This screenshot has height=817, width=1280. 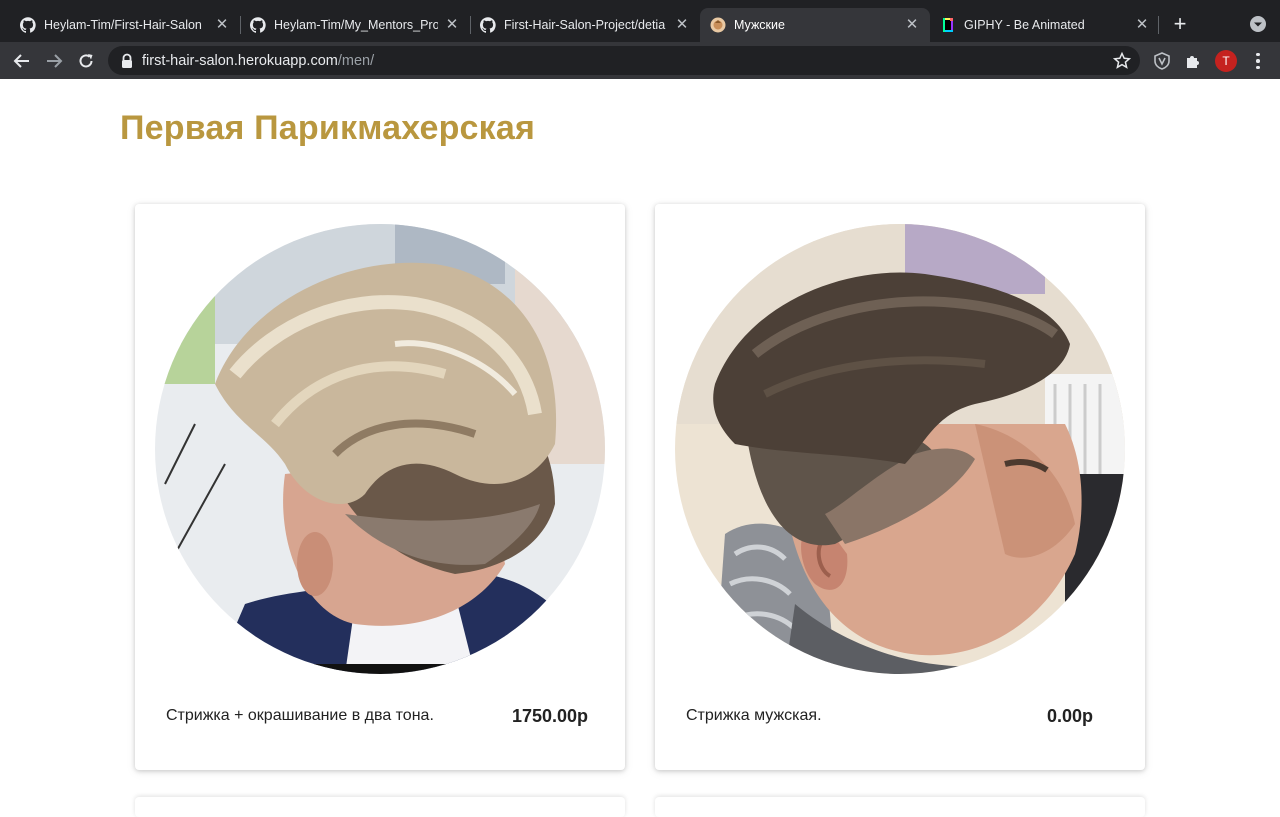 I want to click on url-host: first-hair-salon.herokuapp.com, so click(x=240, y=61).